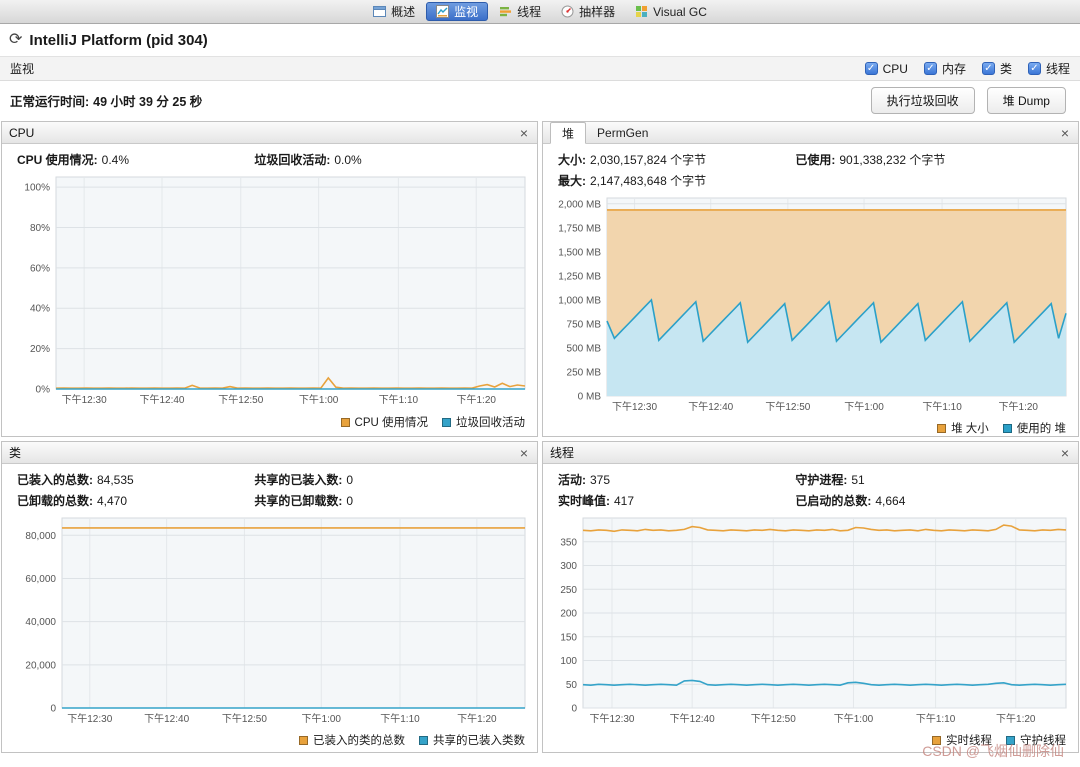 This screenshot has height=767, width=1080. What do you see at coordinates (40, 665) in the screenshot?
I see `svg-text: 20,000` at bounding box center [40, 665].